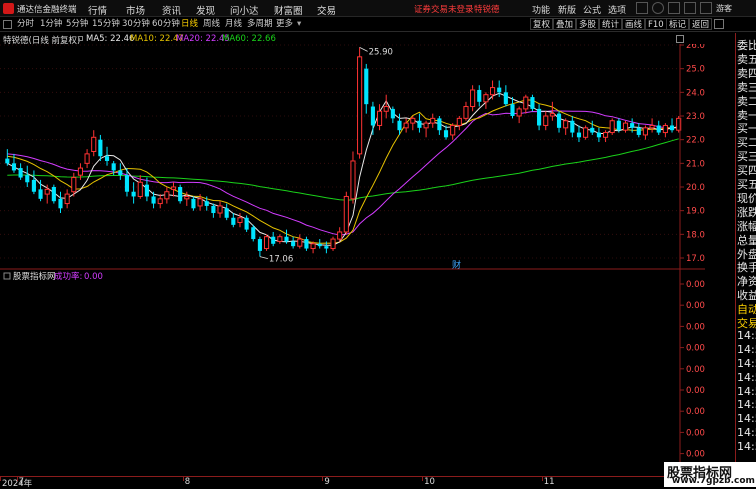 The height and width of the screenshot is (489, 756). What do you see at coordinates (136, 24) in the screenshot?
I see `period-30min: 30分钟` at bounding box center [136, 24].